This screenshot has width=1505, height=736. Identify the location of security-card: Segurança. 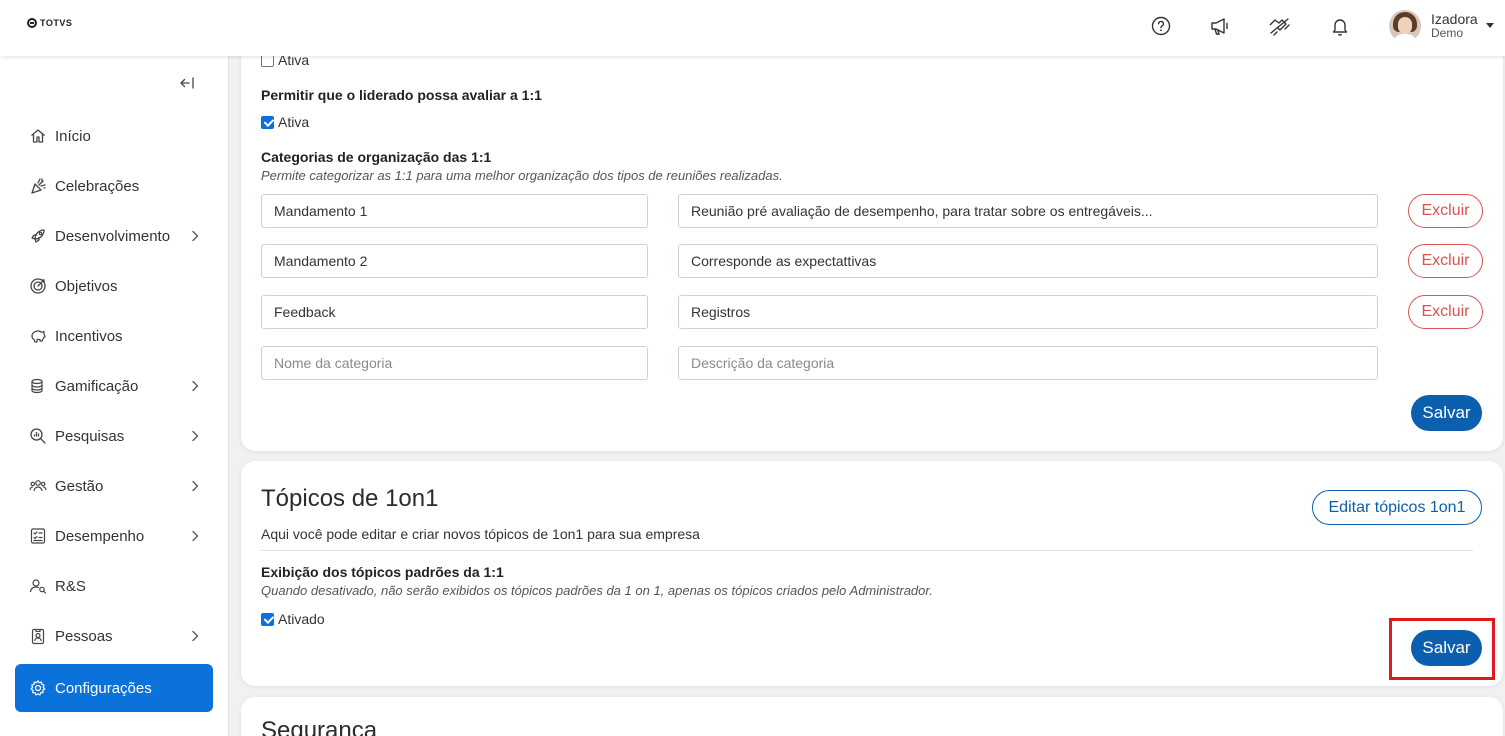
(872, 716).